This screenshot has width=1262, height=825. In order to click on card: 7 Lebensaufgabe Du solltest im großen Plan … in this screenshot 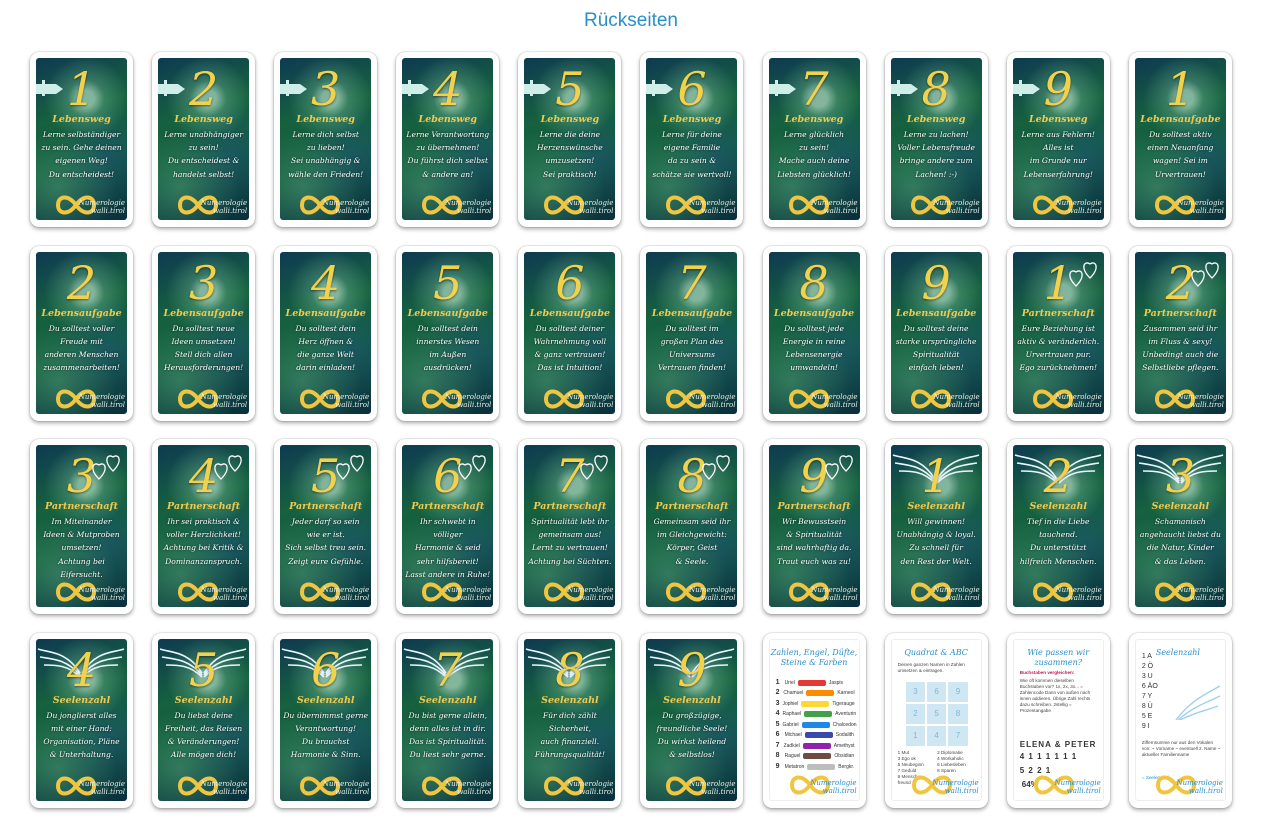, I will do `click(692, 333)`.